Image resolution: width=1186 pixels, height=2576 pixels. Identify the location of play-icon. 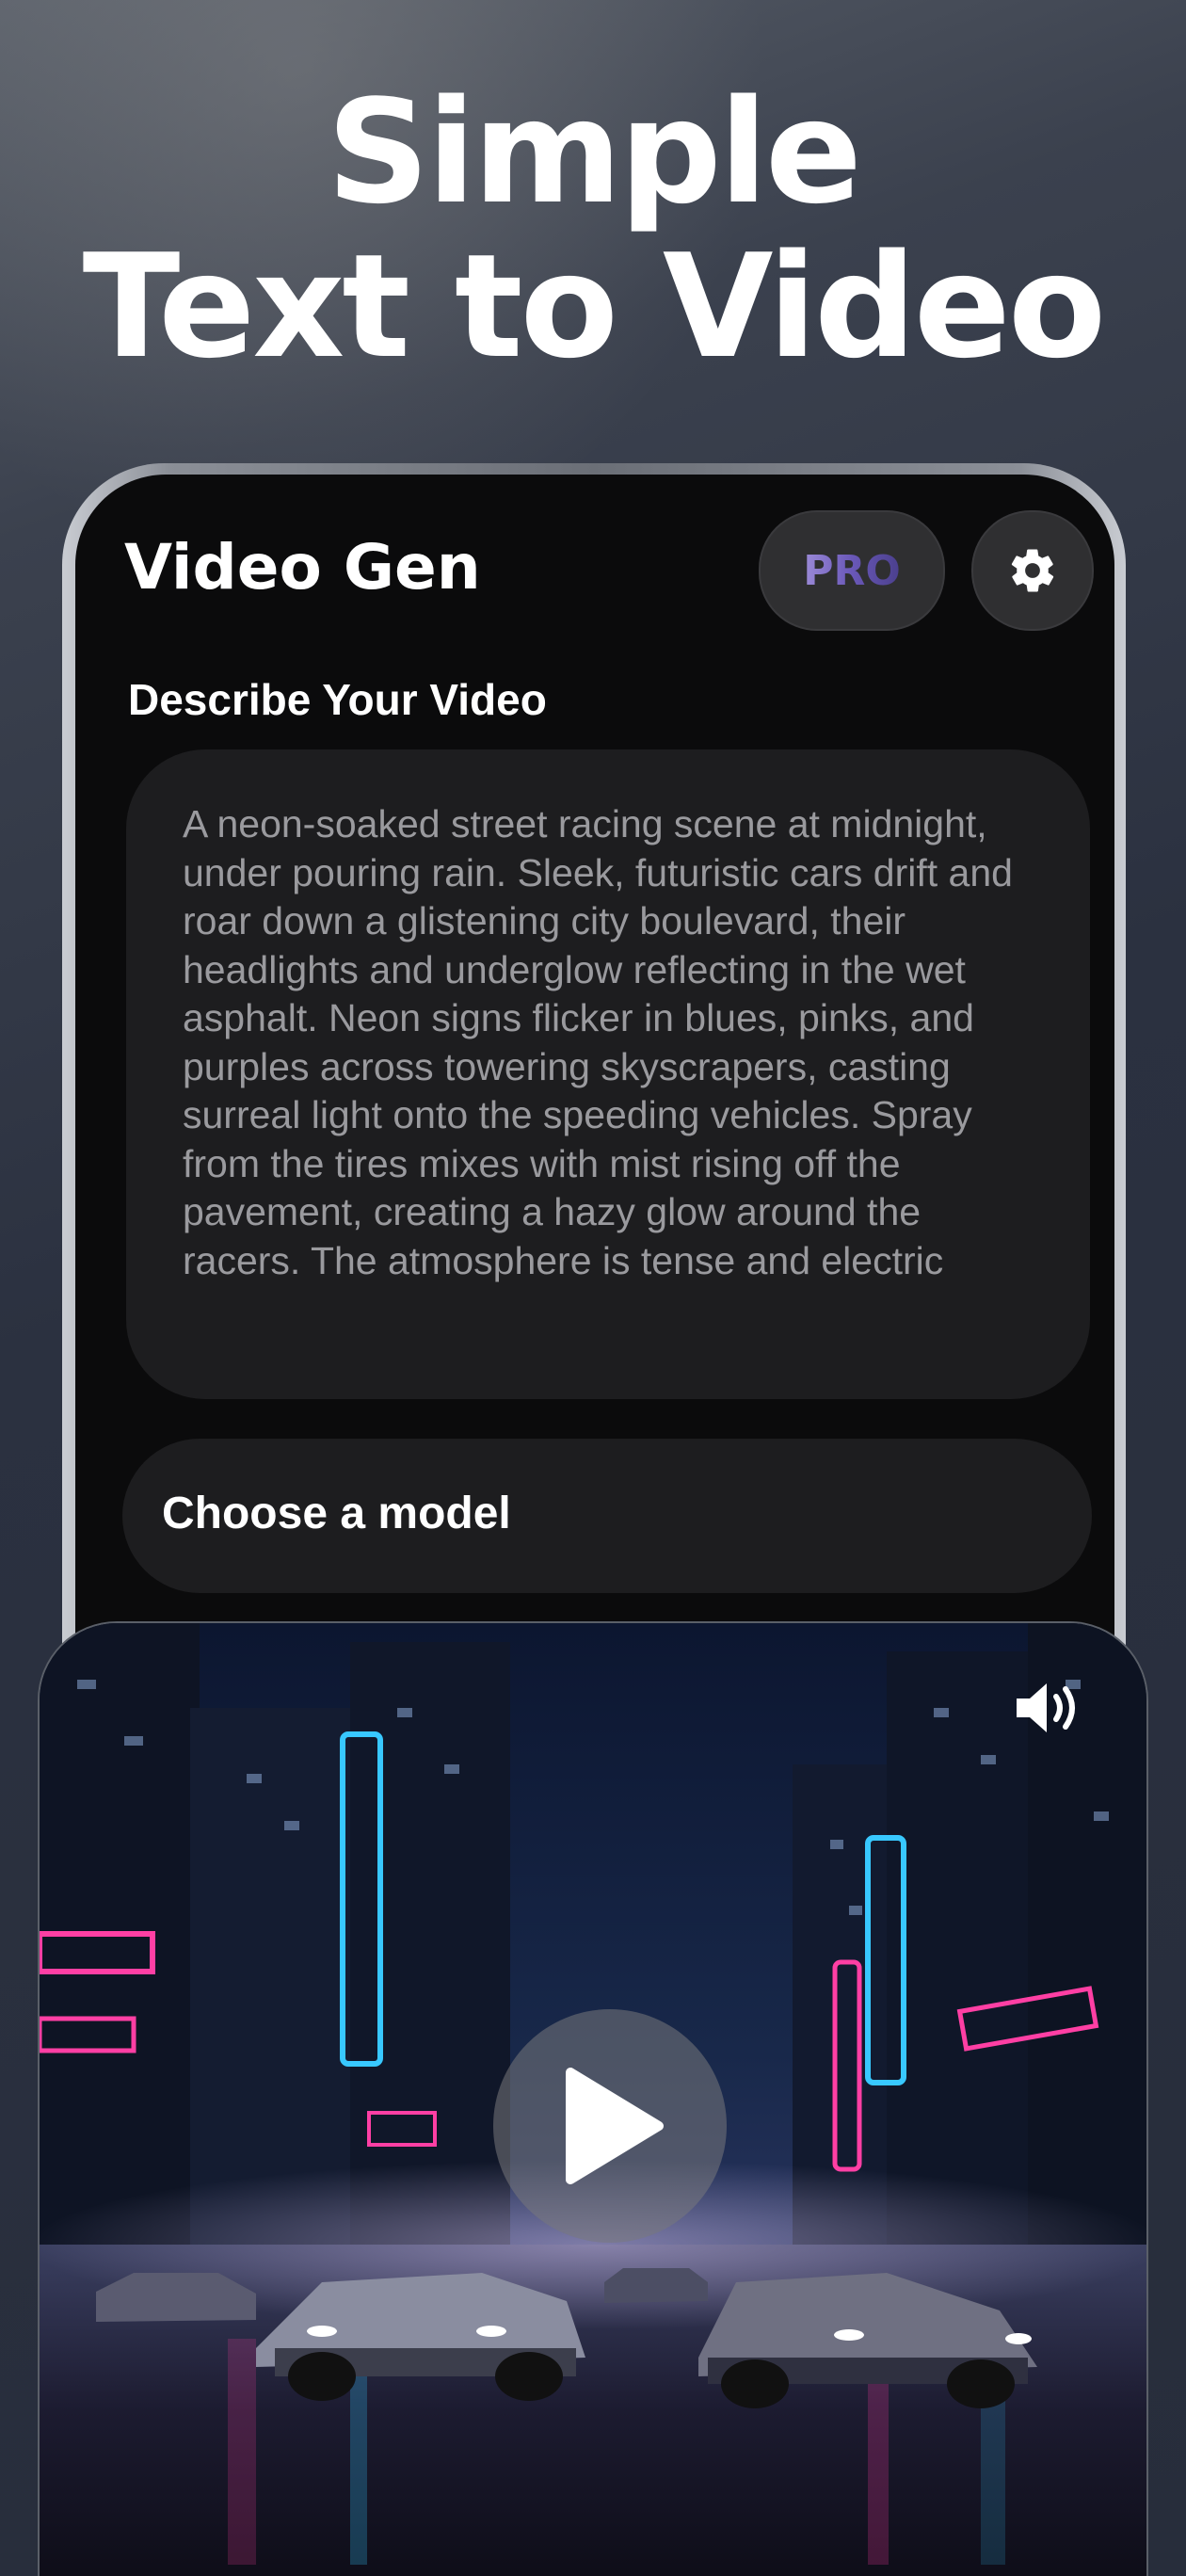
(615, 2126).